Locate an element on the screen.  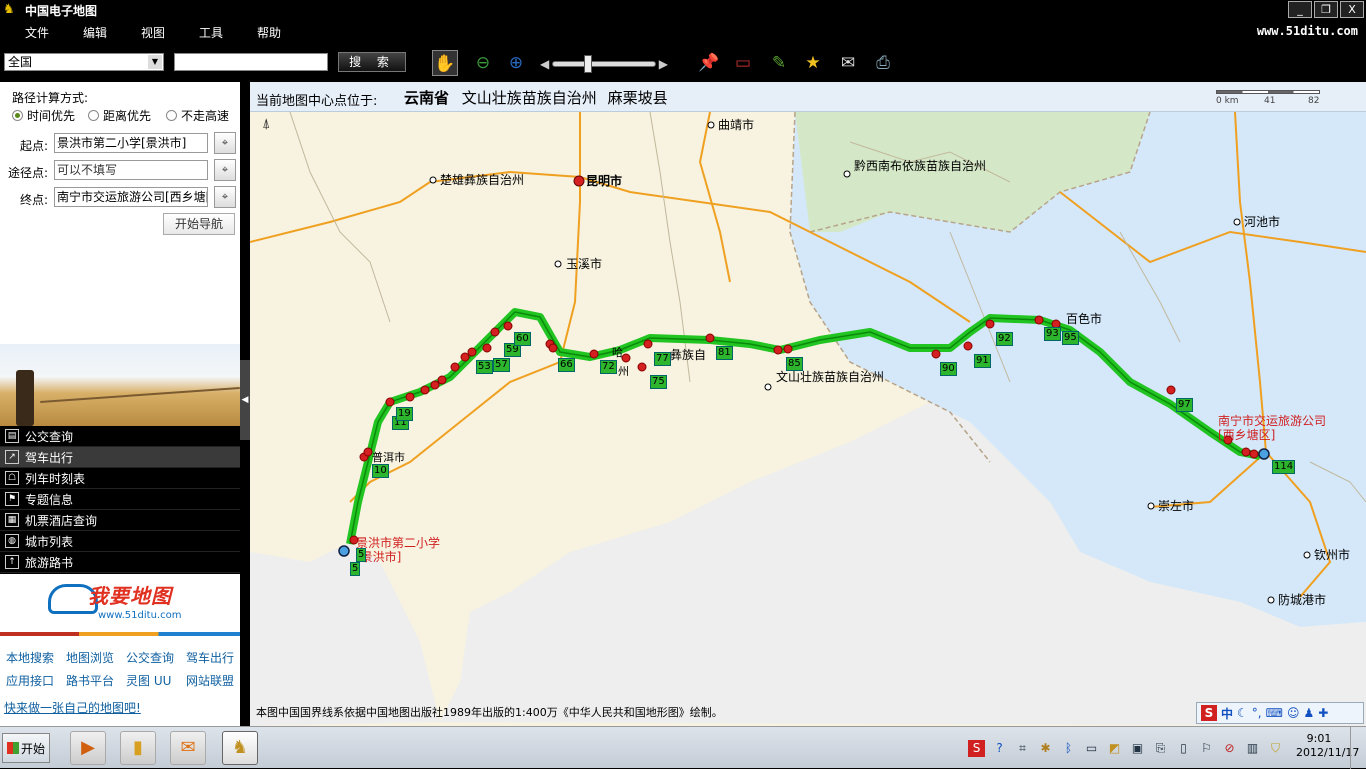
clock-date: 2012/11/17 is located at coordinates (1328, 752).